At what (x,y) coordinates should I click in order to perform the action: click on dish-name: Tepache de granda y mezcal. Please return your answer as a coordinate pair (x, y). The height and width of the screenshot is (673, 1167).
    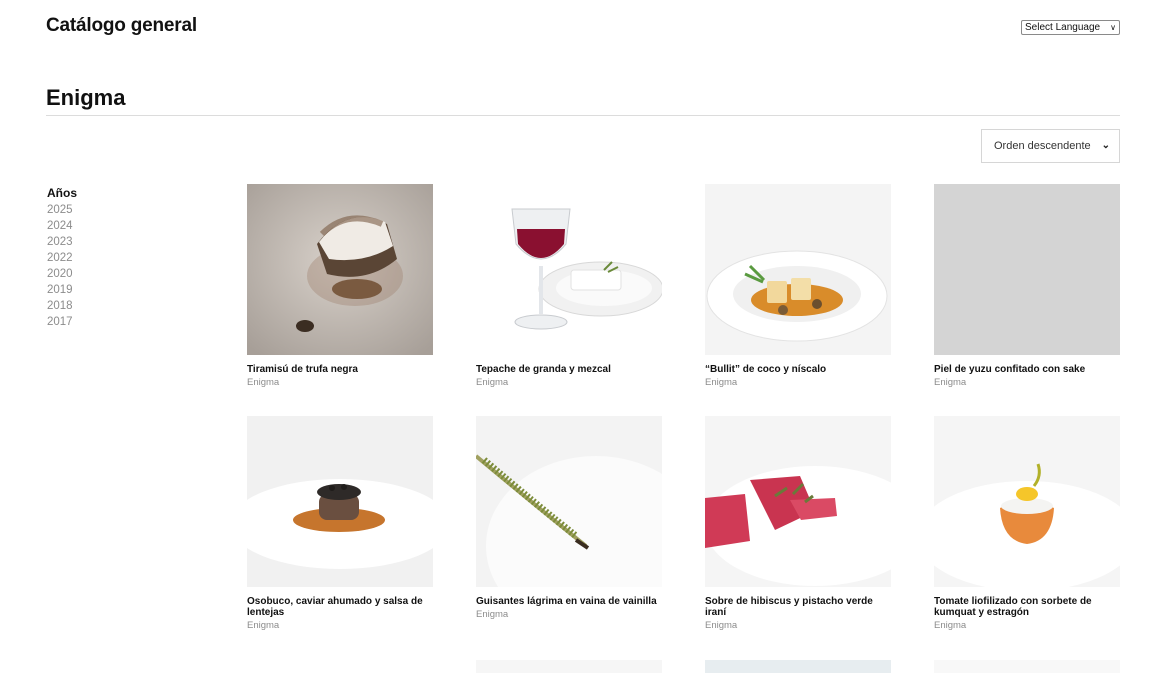
    Looking at the image, I should click on (569, 369).